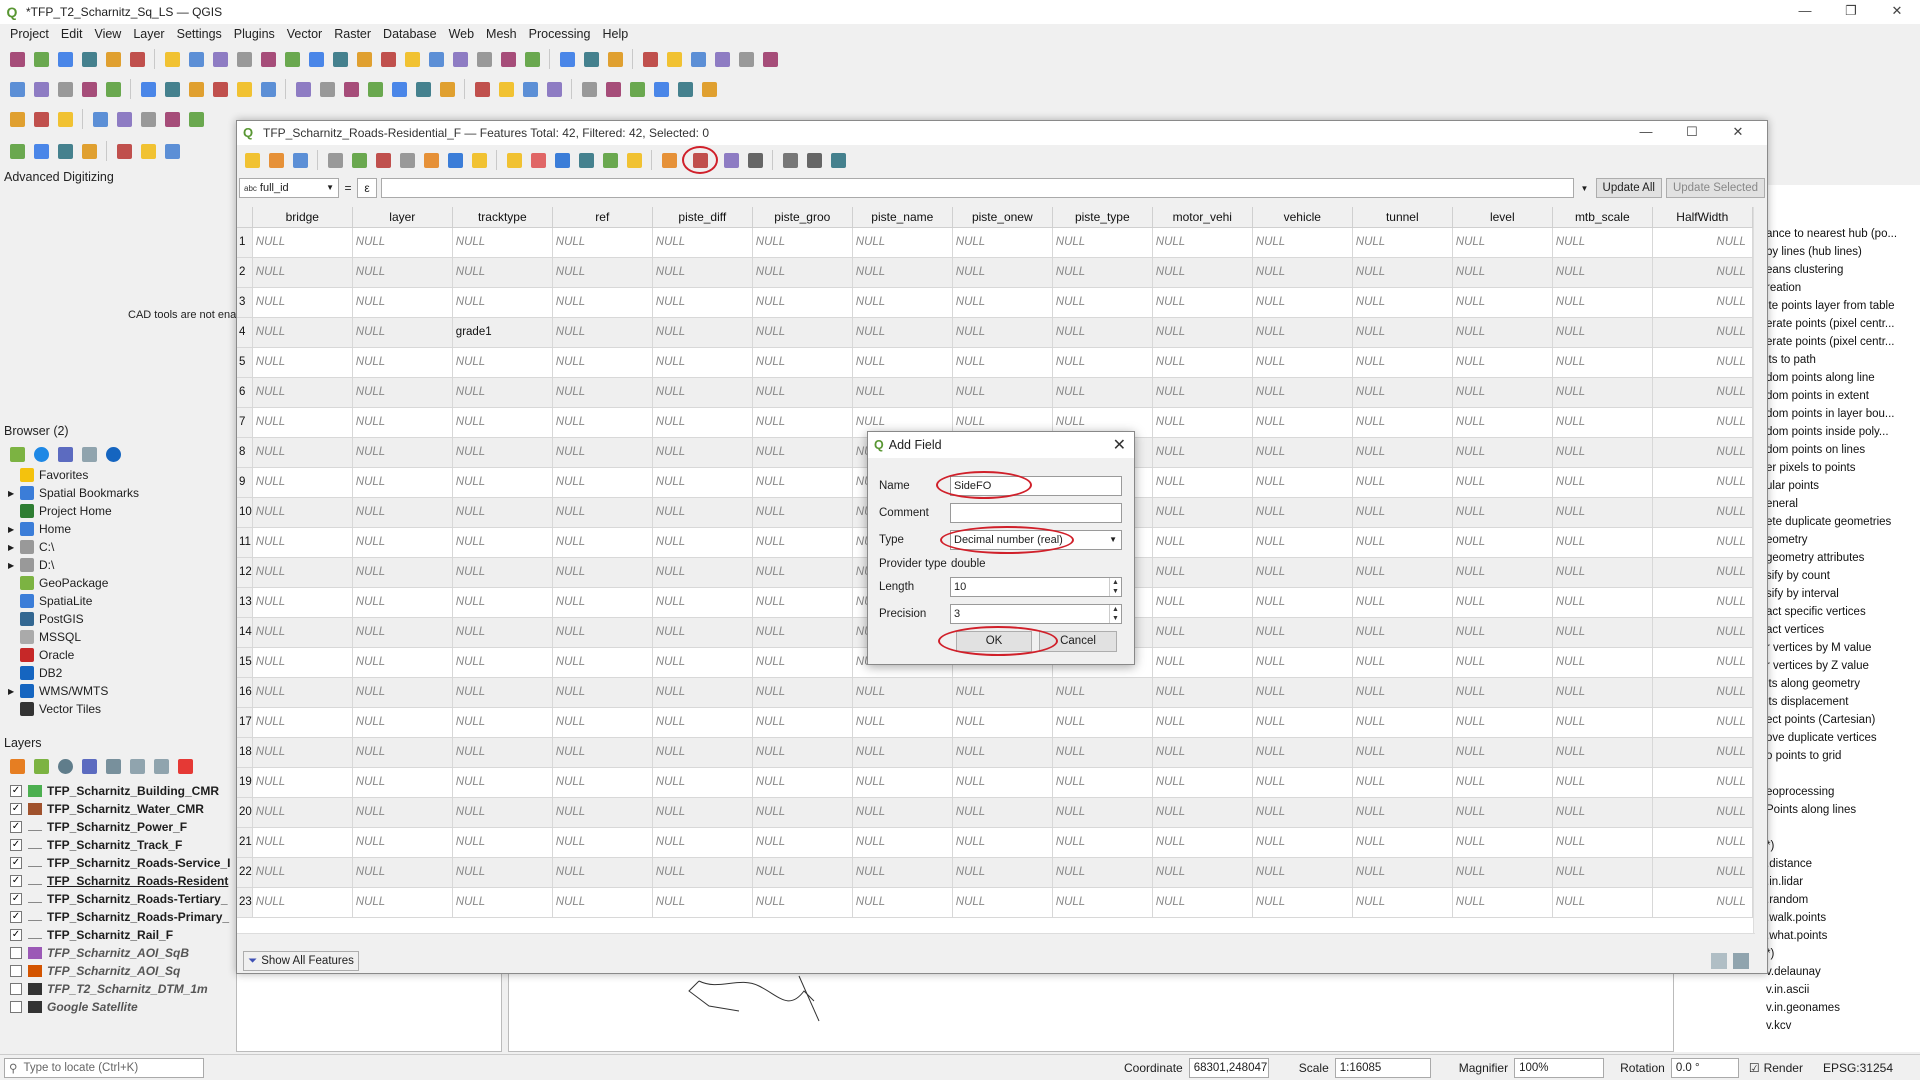  What do you see at coordinates (252, 160) in the screenshot?
I see `toggle-editing-icon` at bounding box center [252, 160].